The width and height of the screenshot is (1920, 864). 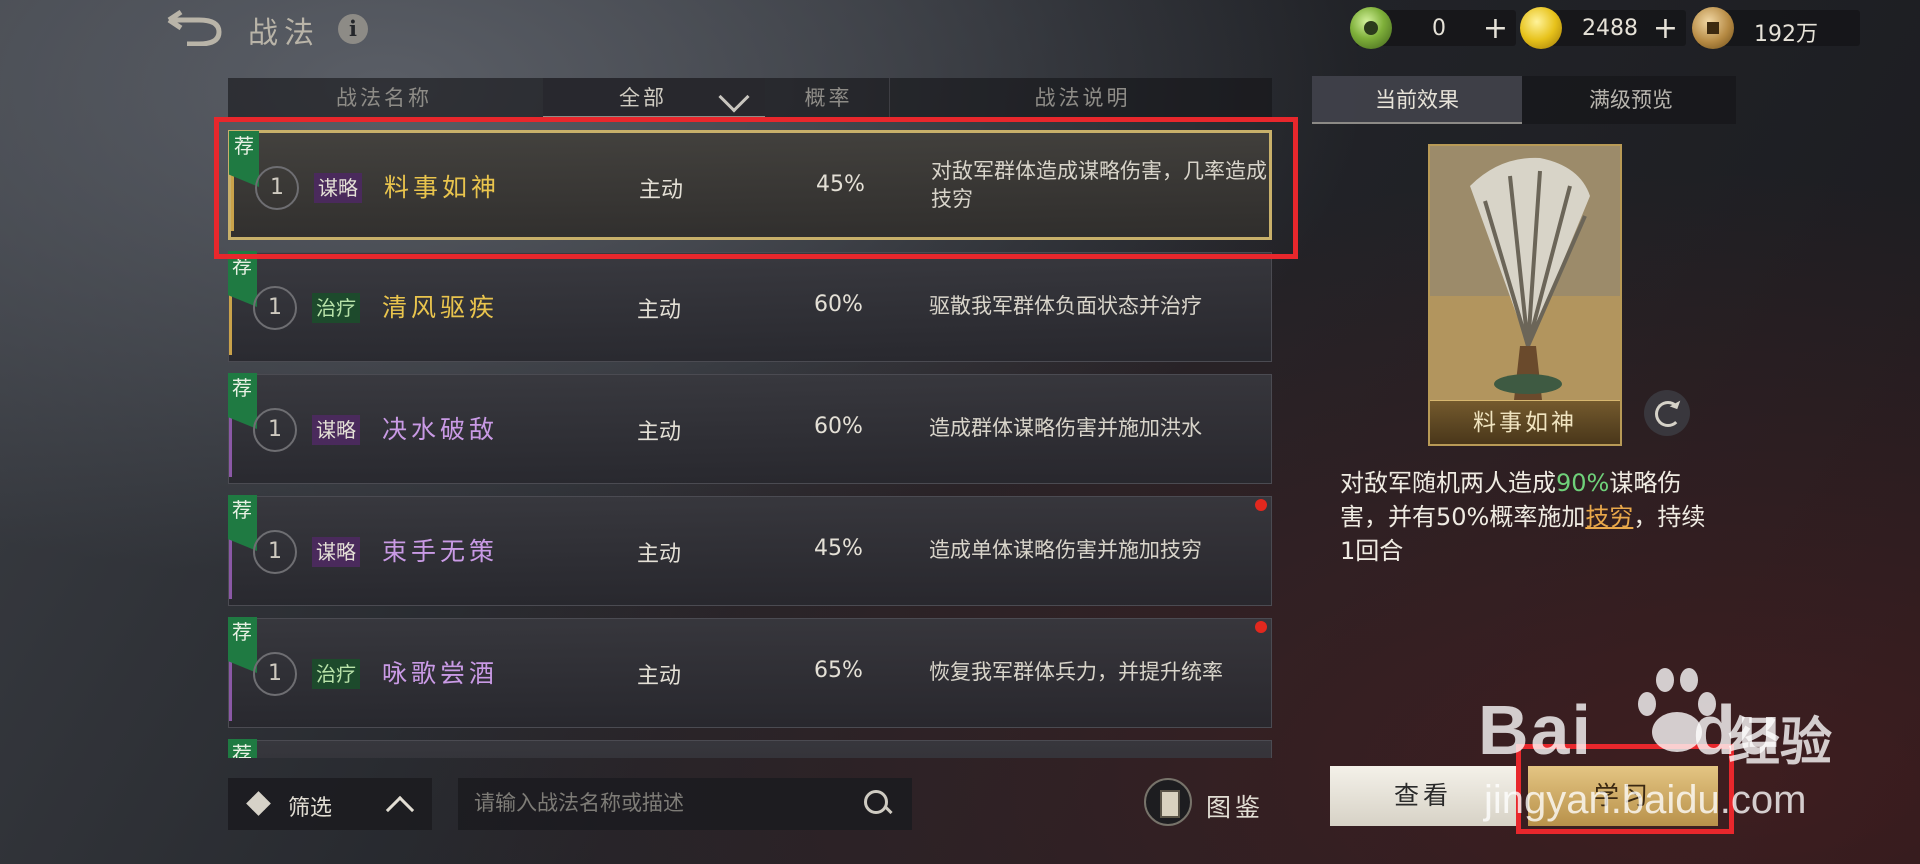 I want to click on top-bar: 战法 i 0 + 2488 + 192万, so click(x=960, y=30).